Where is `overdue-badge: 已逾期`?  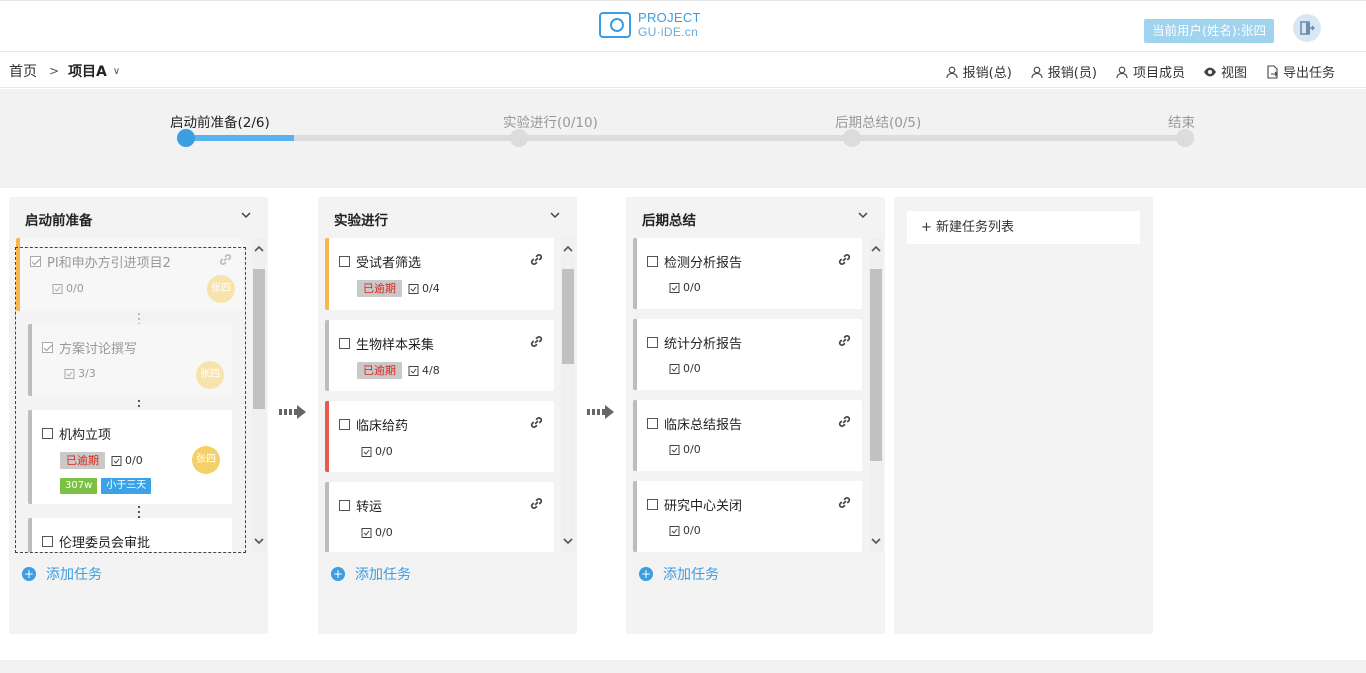
overdue-badge: 已逾期 is located at coordinates (379, 288).